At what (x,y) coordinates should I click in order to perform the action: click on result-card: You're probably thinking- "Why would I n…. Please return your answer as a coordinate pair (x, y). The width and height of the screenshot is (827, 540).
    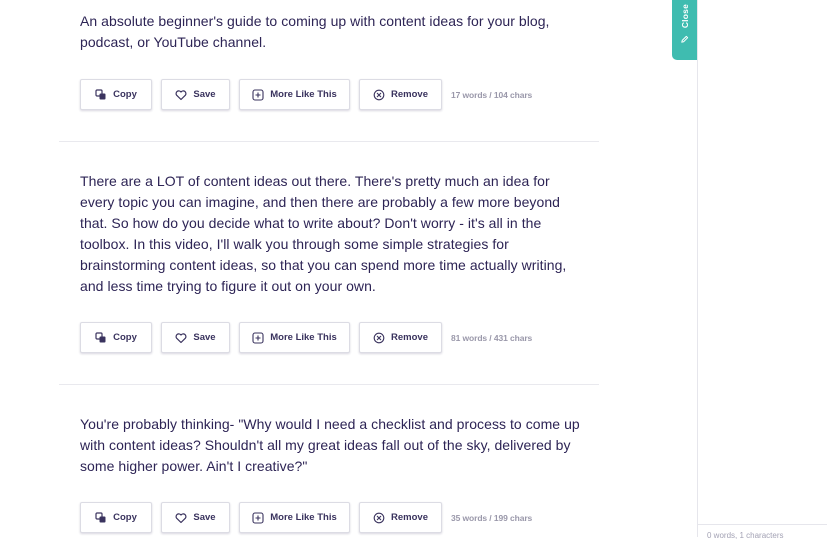
    Looking at the image, I should click on (330, 445).